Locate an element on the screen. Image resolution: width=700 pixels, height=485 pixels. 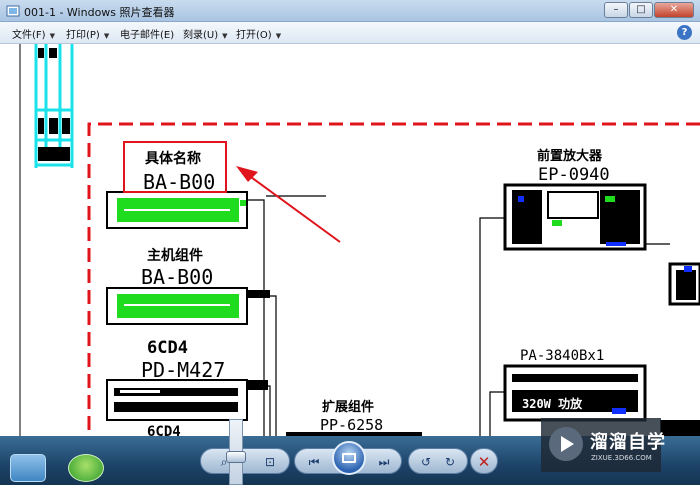
unit-c-name: 6CD4 is located at coordinates (167, 348).